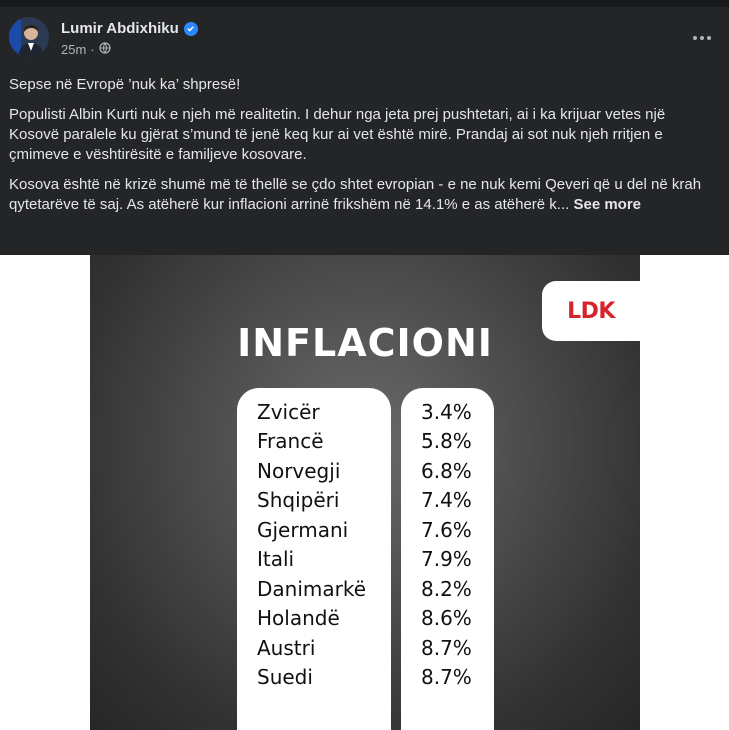 This screenshot has width=729, height=730. I want to click on country-label: Shqipëri, so click(298, 500).